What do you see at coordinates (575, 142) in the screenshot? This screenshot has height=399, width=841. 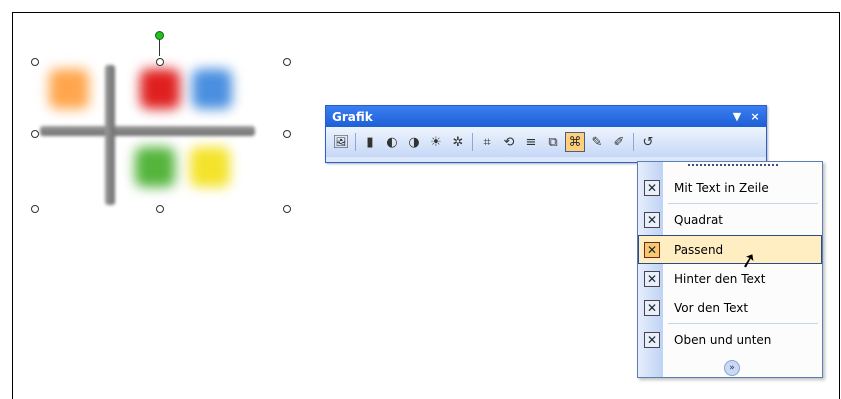 I see `text-wrapping-icon: ⌘` at bounding box center [575, 142].